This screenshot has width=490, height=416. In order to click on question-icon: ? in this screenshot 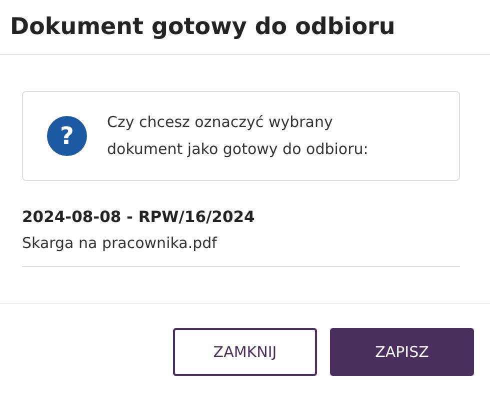, I will do `click(67, 136)`.